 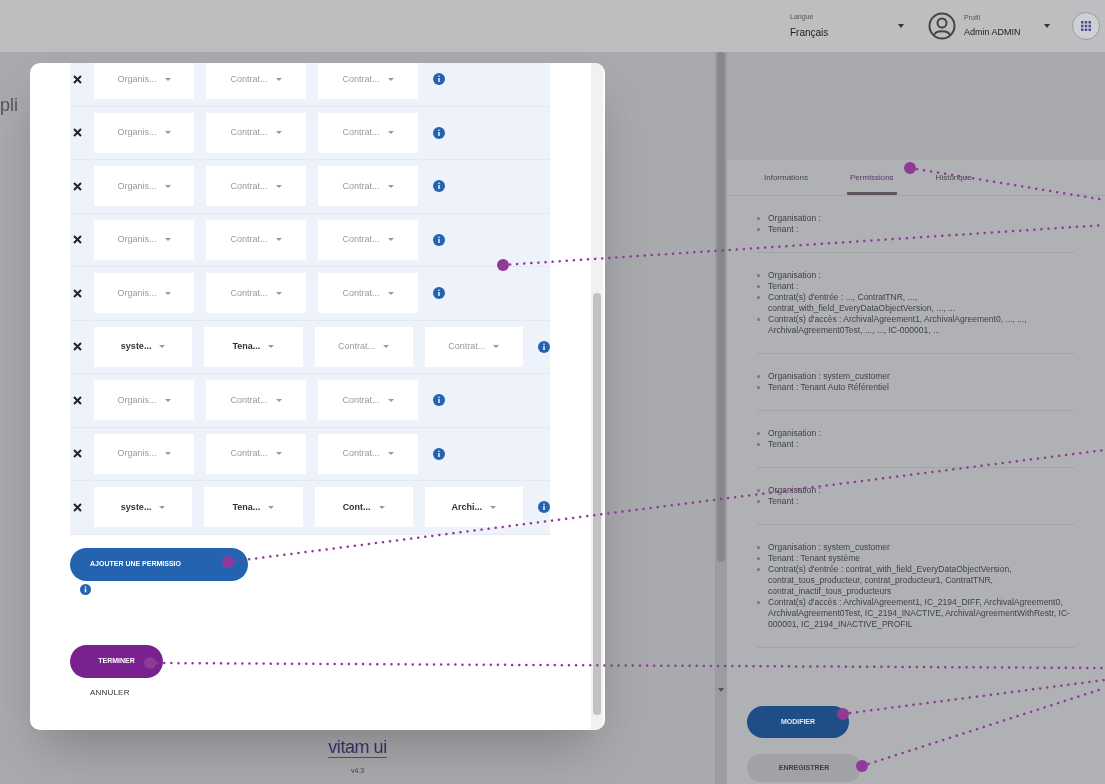 What do you see at coordinates (786, 183) in the screenshot?
I see `tab: Informations` at bounding box center [786, 183].